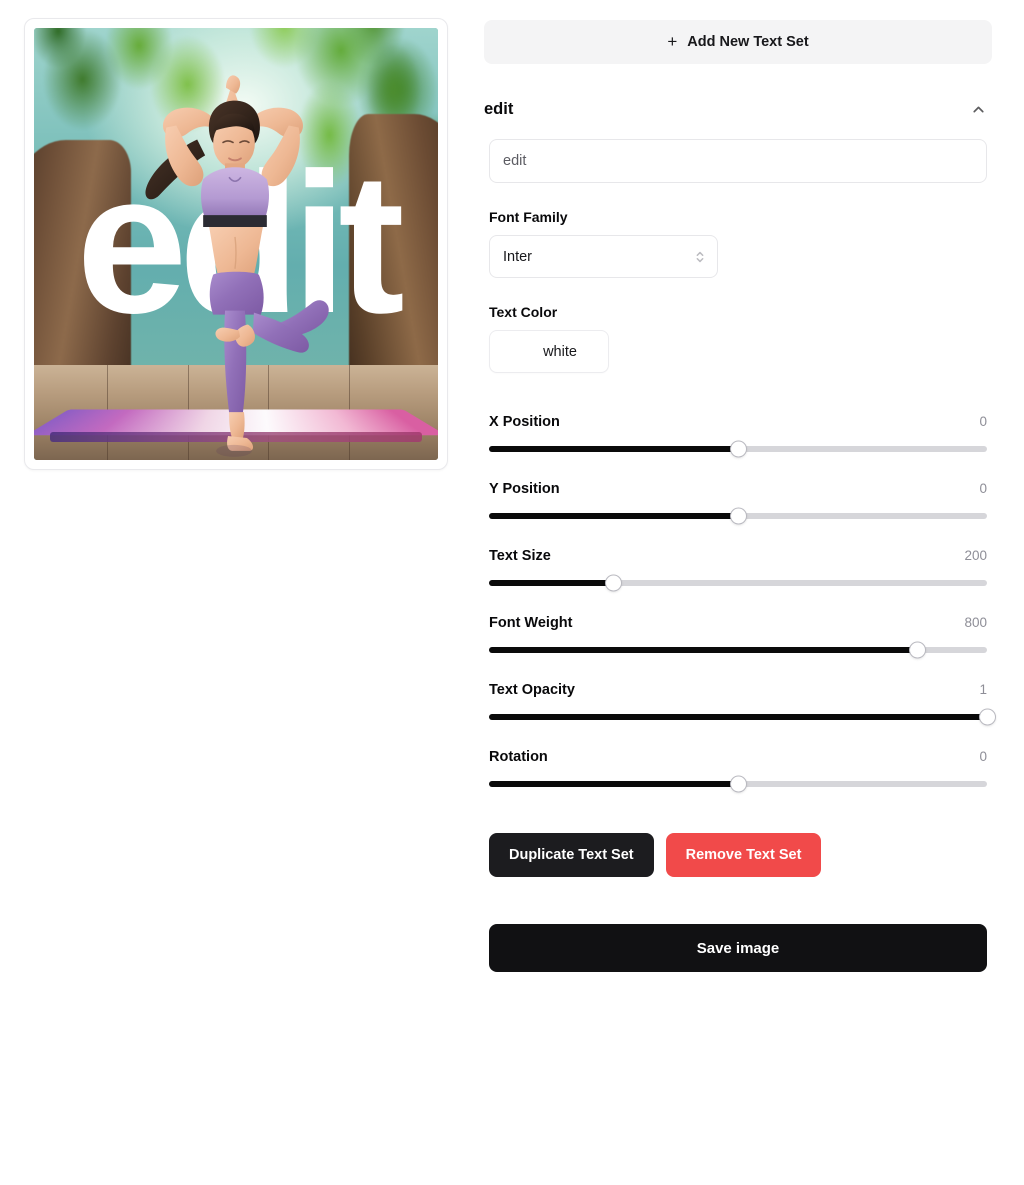 Image resolution: width=1024 pixels, height=1185 pixels. Describe the element at coordinates (738, 690) in the screenshot. I see `slider-header: Text Opacity 1` at that location.